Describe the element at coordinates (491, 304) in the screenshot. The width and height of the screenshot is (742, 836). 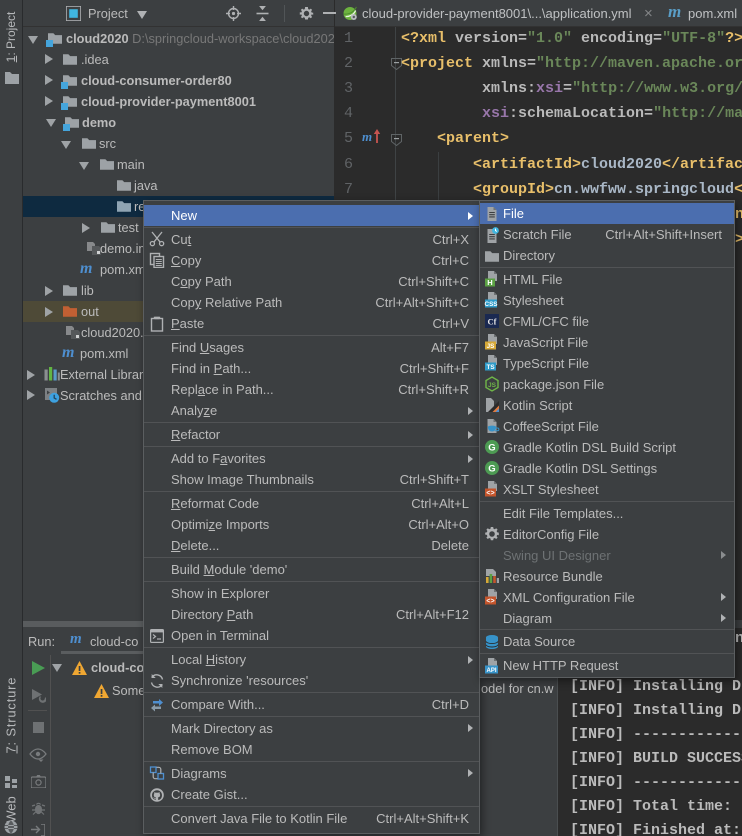
I see `svg-text: CSS` at that location.